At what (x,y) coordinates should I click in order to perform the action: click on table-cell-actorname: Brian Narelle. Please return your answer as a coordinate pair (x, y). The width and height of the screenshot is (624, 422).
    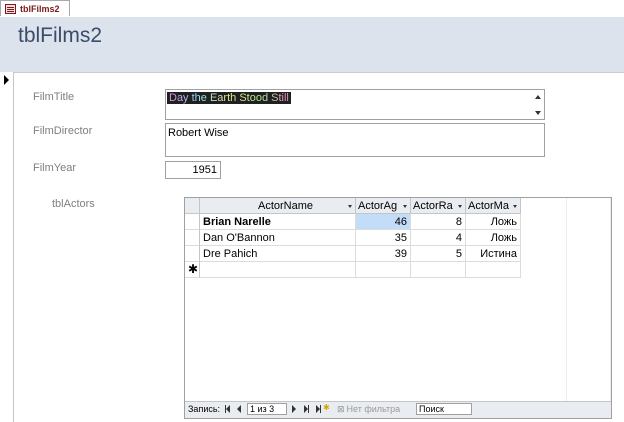
    Looking at the image, I should click on (278, 222).